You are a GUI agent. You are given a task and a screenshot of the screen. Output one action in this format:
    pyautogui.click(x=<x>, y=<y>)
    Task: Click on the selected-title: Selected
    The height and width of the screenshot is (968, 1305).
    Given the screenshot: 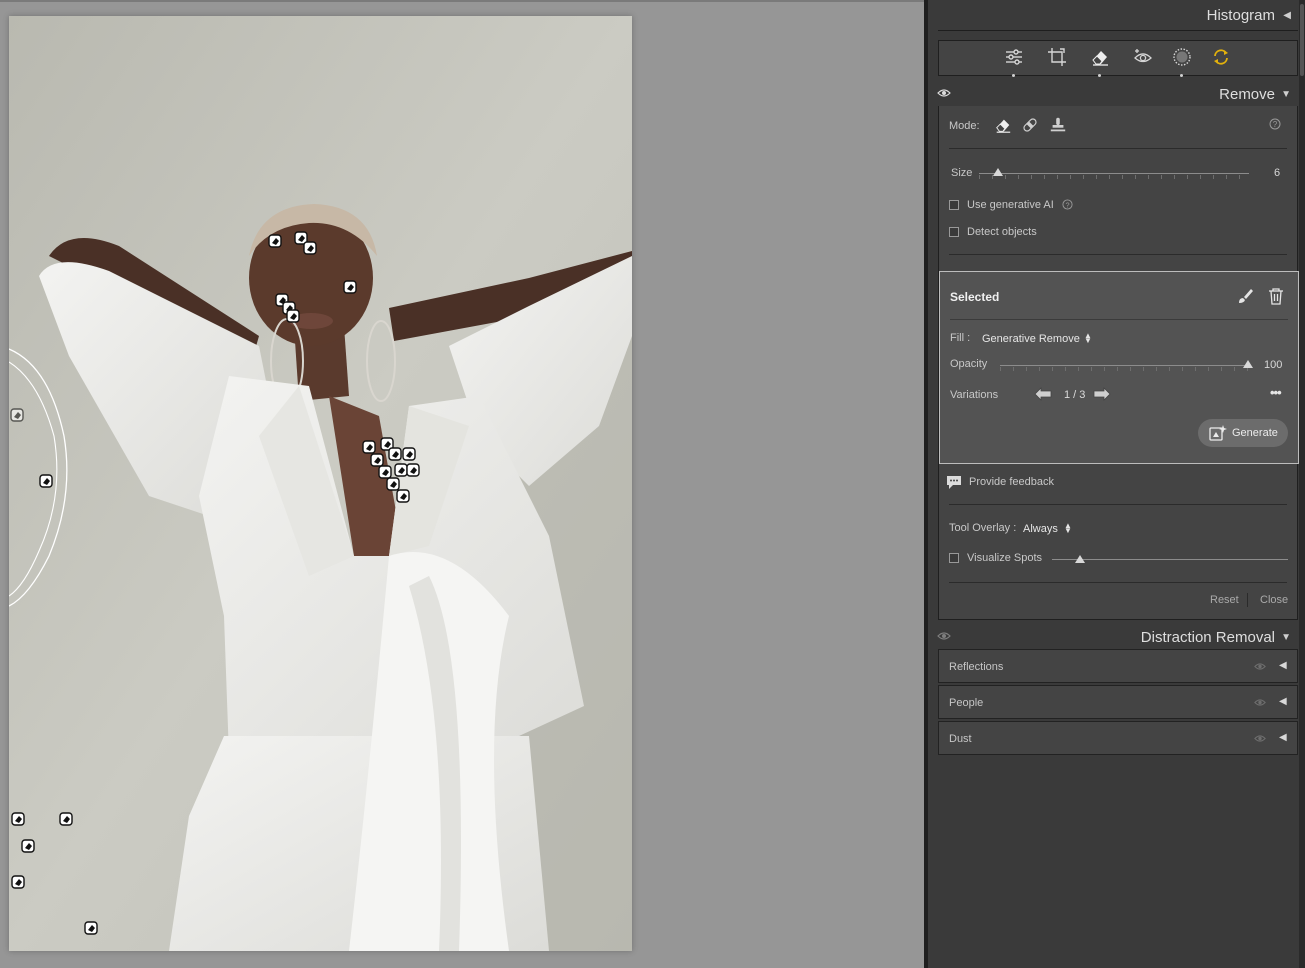 What is the action you would take?
    pyautogui.click(x=975, y=297)
    